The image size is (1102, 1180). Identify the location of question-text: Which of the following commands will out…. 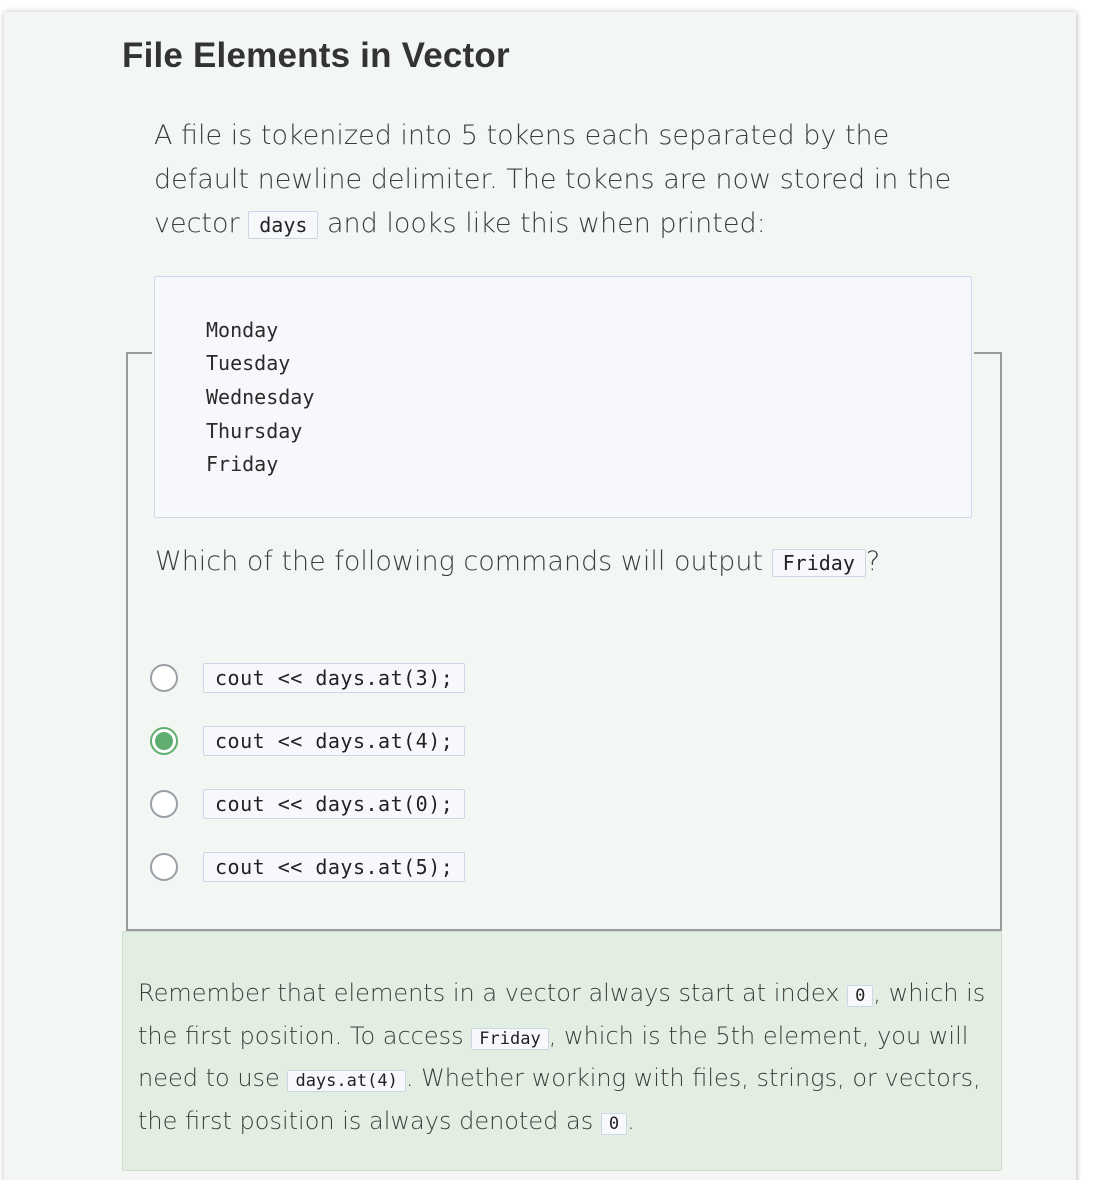
(459, 561).